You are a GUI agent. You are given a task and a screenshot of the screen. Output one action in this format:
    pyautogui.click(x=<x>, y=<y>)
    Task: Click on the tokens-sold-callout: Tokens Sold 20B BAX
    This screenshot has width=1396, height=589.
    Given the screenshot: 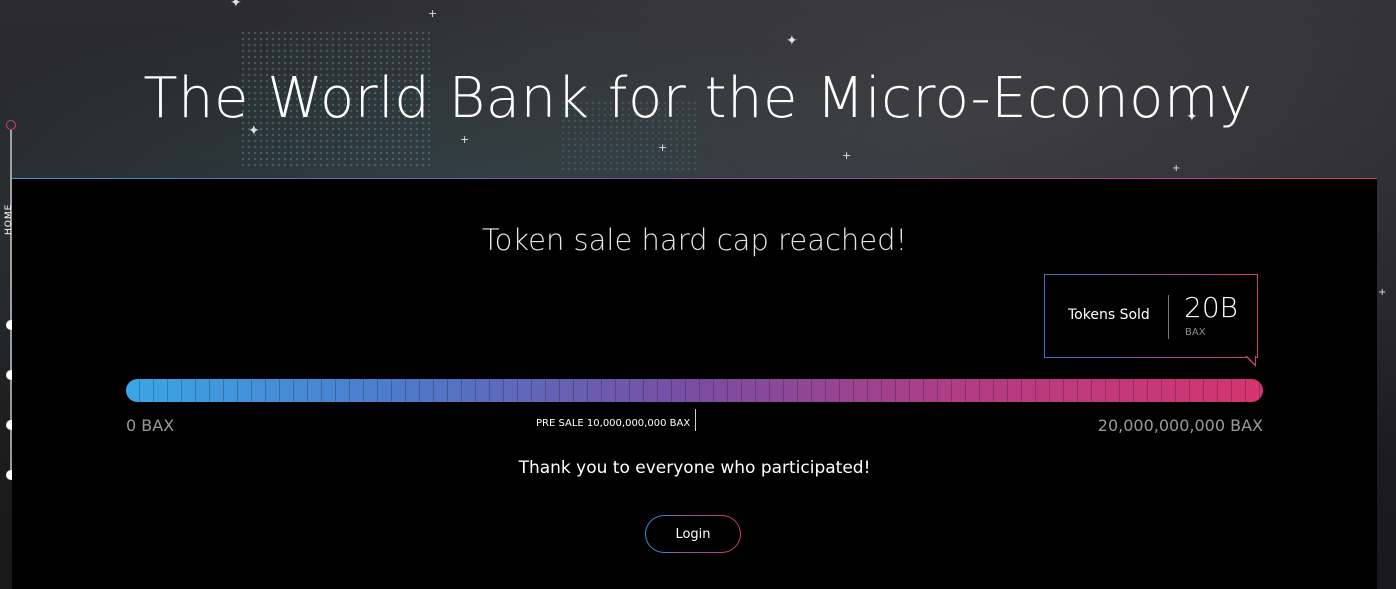 What is the action you would take?
    pyautogui.click(x=1151, y=316)
    